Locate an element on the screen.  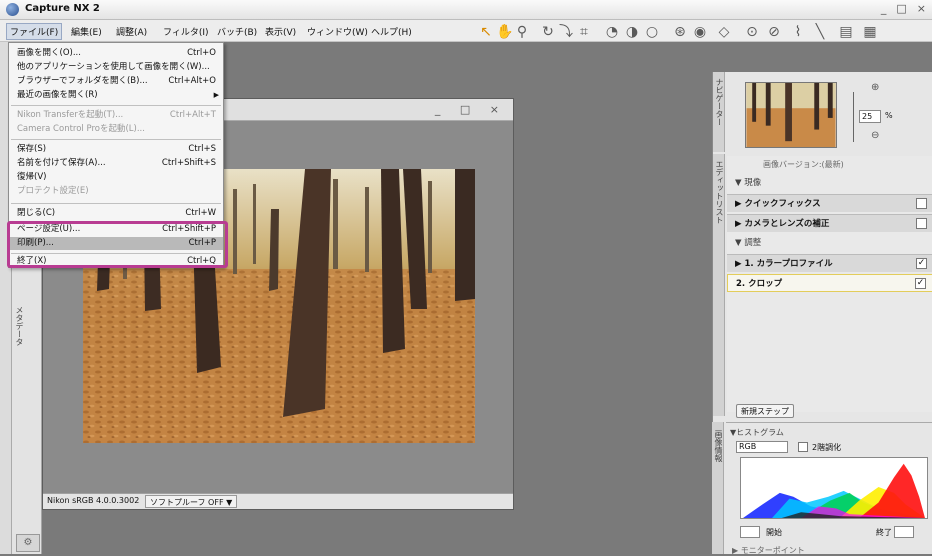
zoom-out-icon: ⊖ is located at coordinates (875, 135).